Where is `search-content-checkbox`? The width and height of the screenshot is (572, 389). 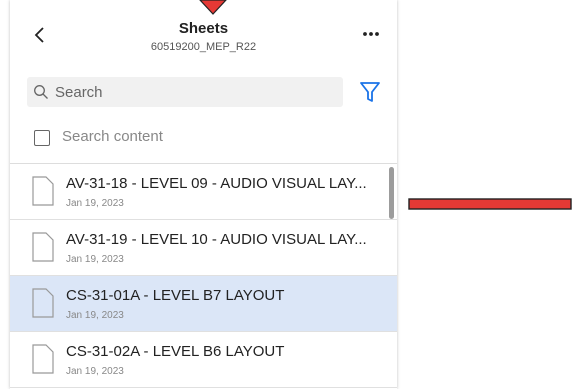 search-content-checkbox is located at coordinates (42, 138).